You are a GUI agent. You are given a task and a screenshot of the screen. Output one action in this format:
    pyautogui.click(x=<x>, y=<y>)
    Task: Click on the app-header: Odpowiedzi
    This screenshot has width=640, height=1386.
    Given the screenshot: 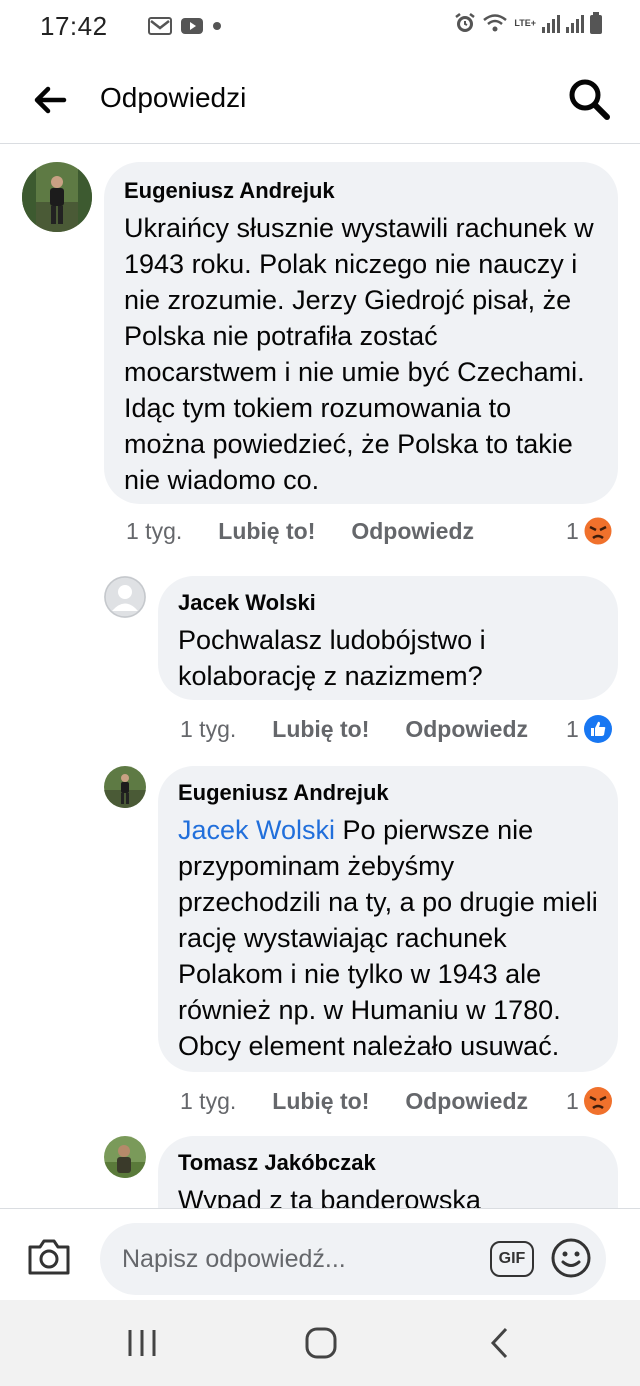 What is the action you would take?
    pyautogui.click(x=320, y=99)
    